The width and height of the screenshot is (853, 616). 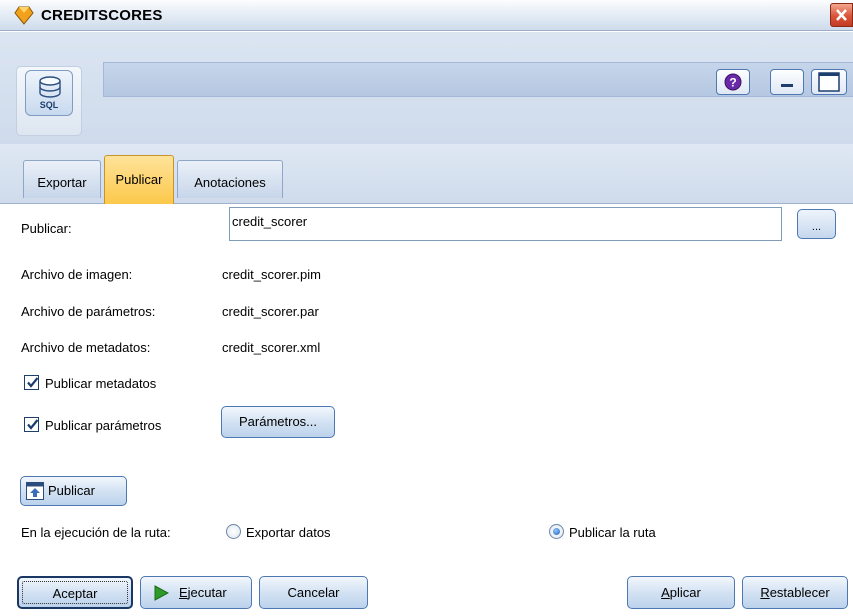 I want to click on apply-label-rest: plicar, so click(x=685, y=592).